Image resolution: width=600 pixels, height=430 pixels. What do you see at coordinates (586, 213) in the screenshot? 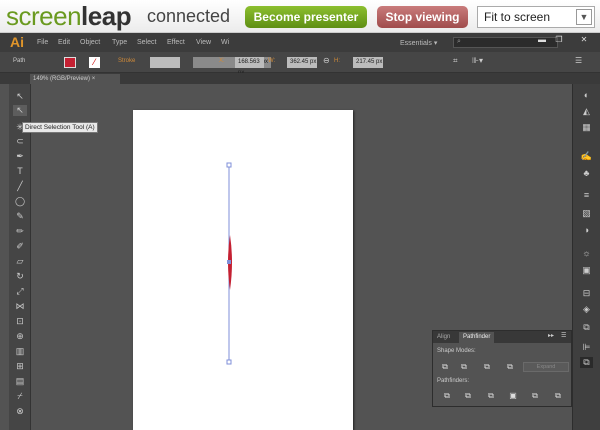
I see `gradient-icon: ▧` at bounding box center [586, 213].